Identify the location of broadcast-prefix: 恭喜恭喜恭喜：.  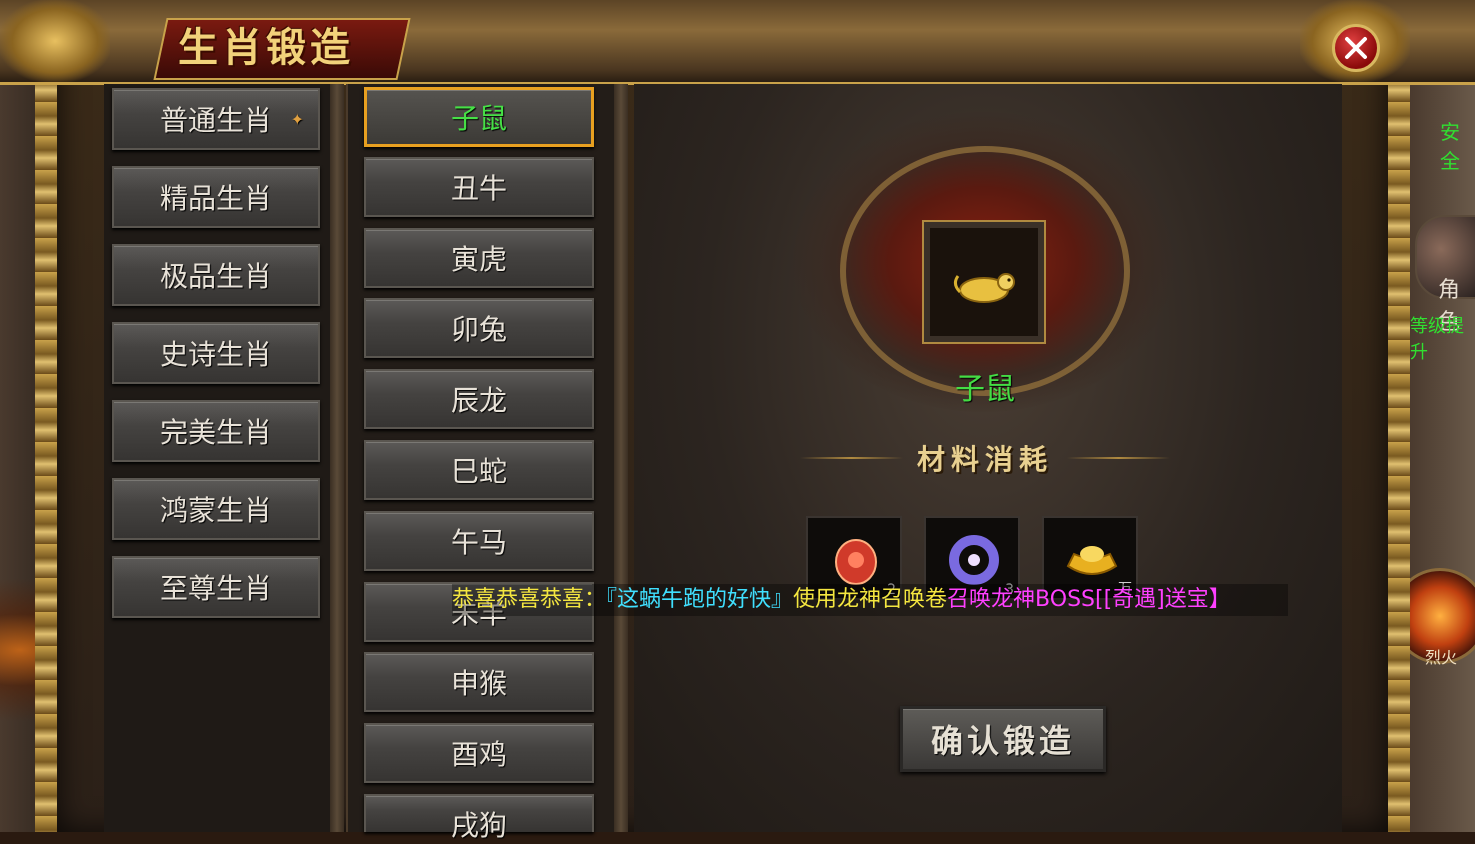
(529, 599).